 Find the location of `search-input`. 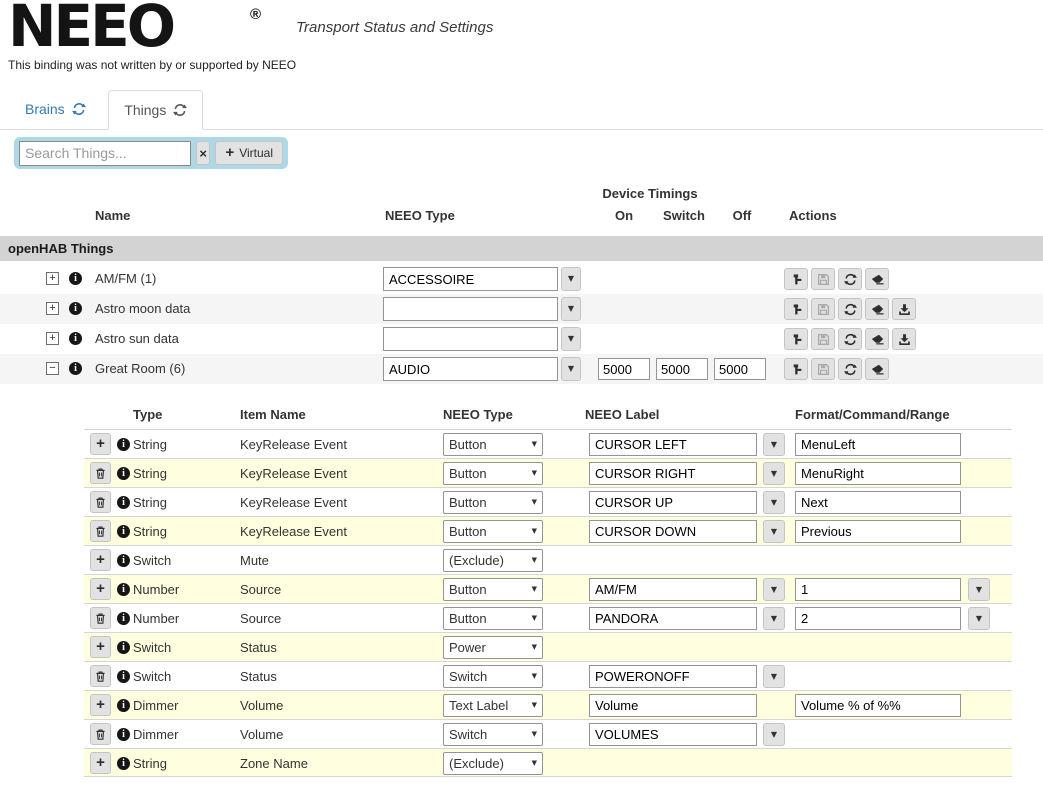

search-input is located at coordinates (105, 153).